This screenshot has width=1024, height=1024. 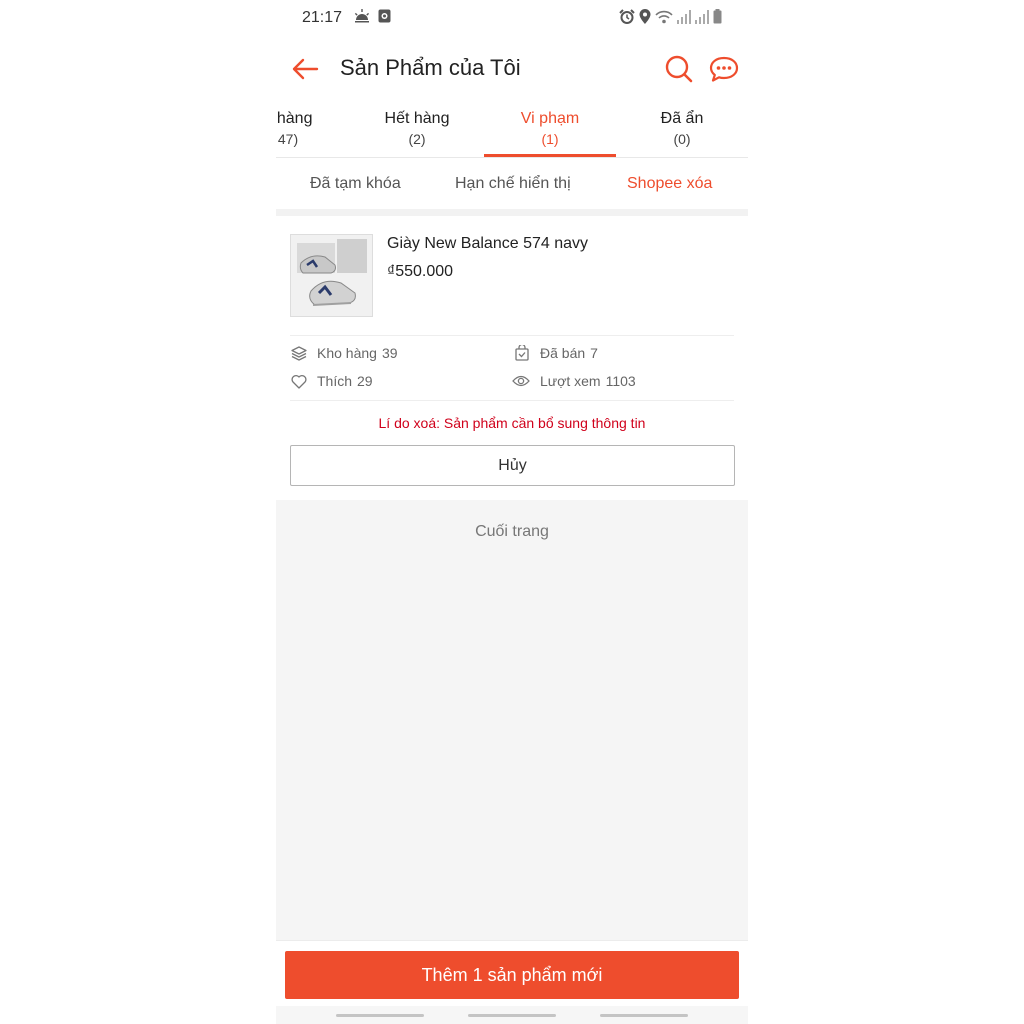 I want to click on app-header: Sản Phẩm của Tôi, so click(x=512, y=69).